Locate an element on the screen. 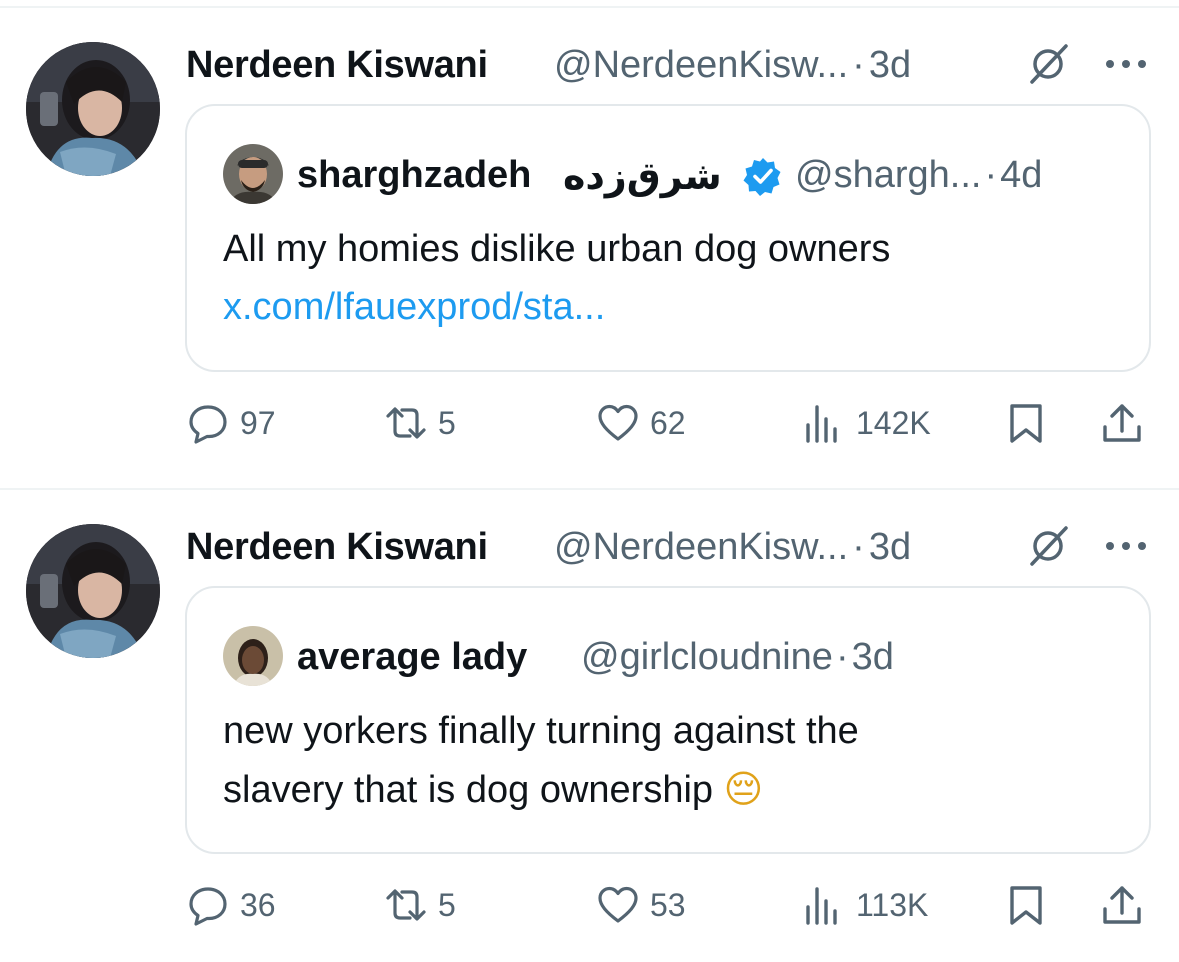  quoted-tweet-text-line-2: slavery that is dog ownership 😔 is located at coordinates (493, 789).